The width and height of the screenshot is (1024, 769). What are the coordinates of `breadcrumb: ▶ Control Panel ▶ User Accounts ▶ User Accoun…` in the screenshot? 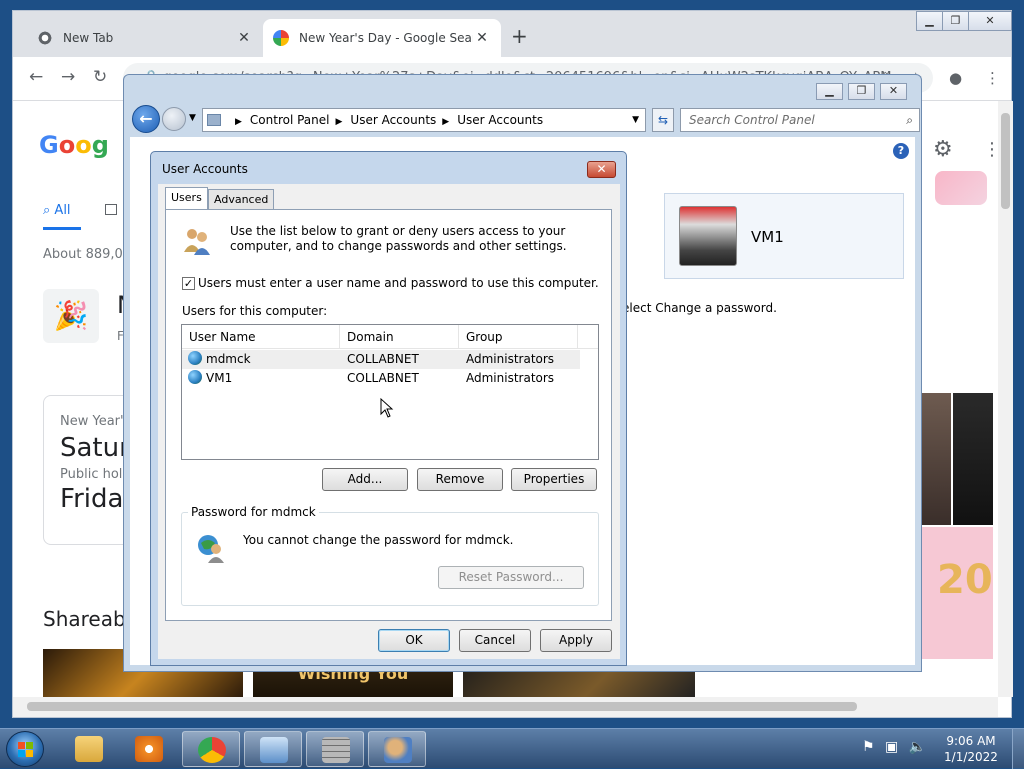 It's located at (424, 120).